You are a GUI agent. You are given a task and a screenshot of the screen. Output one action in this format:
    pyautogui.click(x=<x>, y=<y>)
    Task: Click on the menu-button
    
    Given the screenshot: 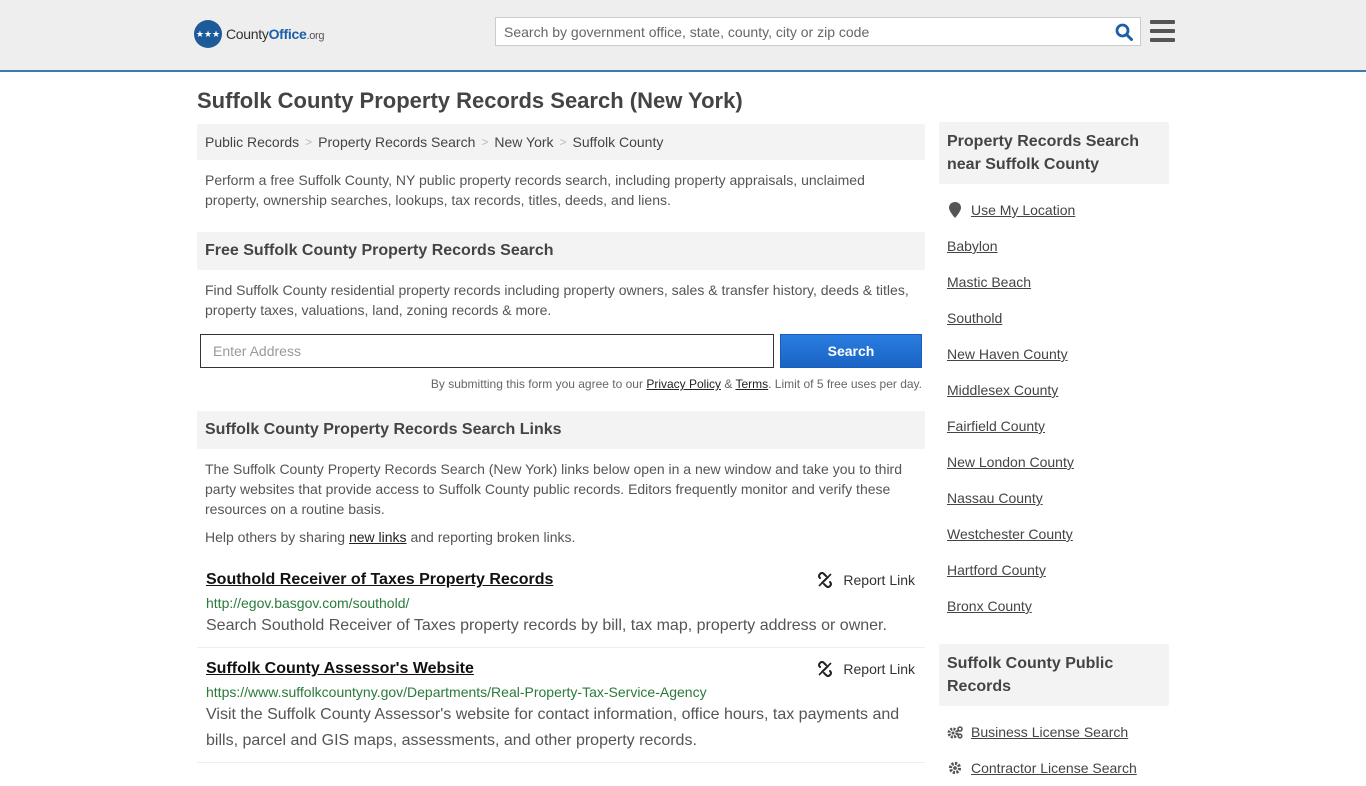 What is the action you would take?
    pyautogui.click(x=1162, y=31)
    